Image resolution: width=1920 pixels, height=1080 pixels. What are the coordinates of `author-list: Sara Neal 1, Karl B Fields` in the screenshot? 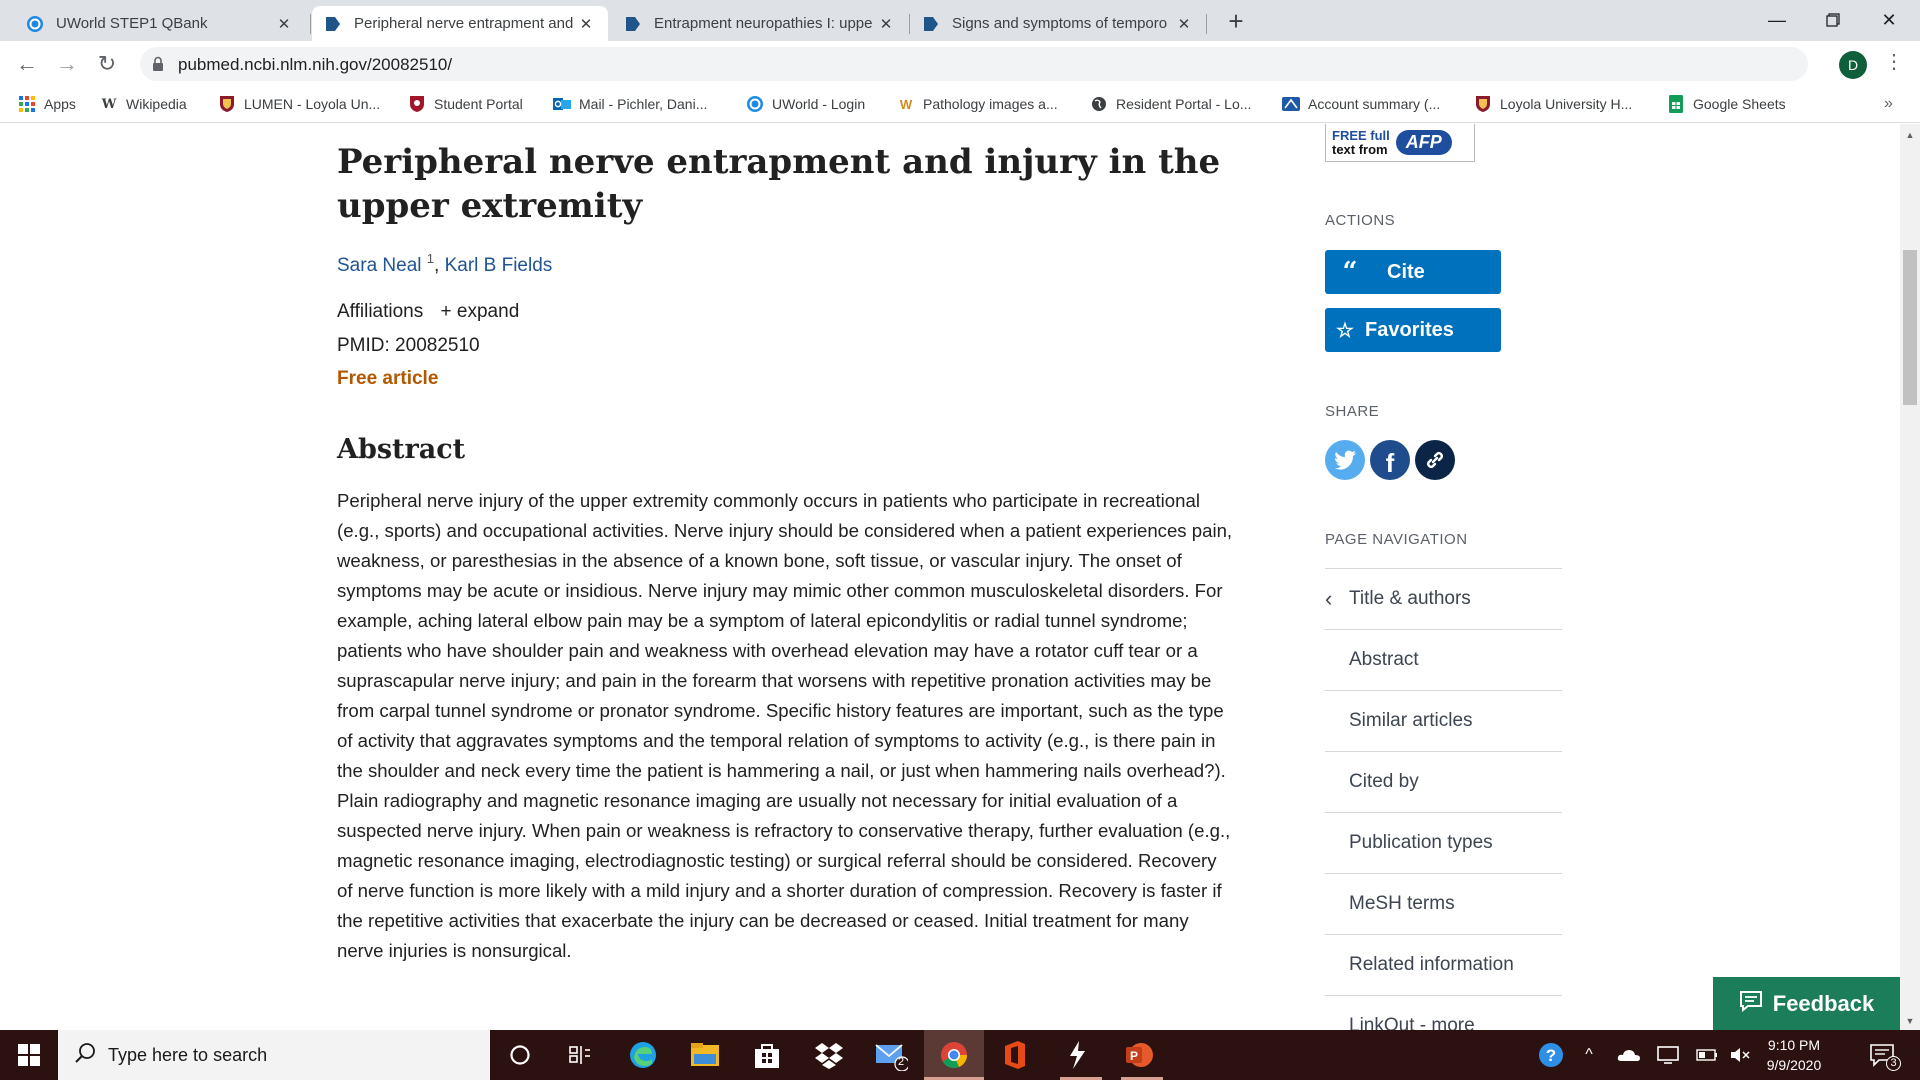 It's located at (445, 263).